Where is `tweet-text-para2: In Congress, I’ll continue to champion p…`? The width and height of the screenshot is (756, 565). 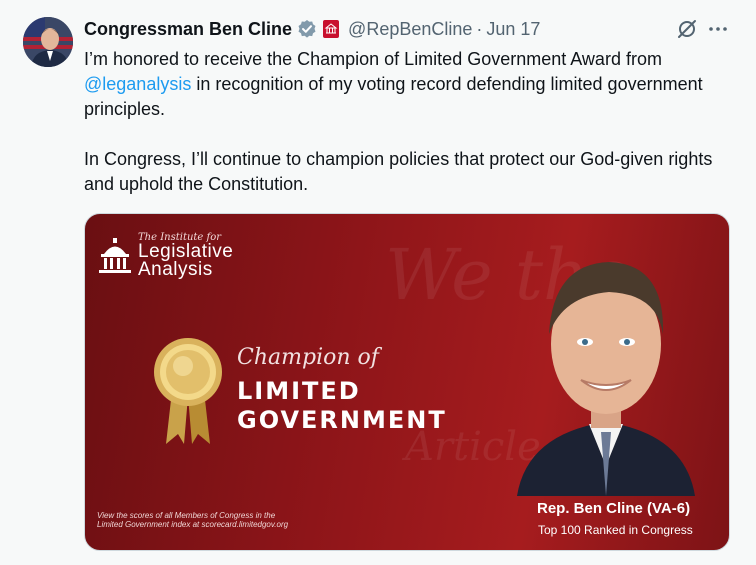
tweet-text-para2: In Congress, I’ll continue to champion p… is located at coordinates (398, 171).